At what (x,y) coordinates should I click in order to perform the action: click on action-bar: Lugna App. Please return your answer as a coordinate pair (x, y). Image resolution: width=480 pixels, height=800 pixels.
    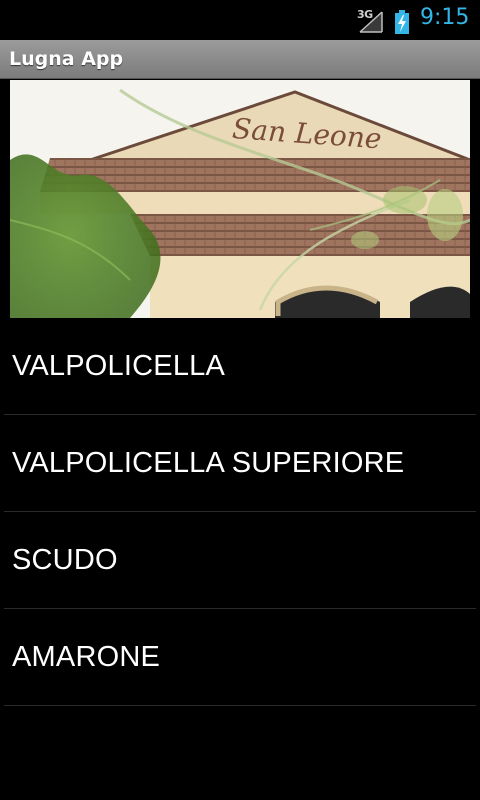
    Looking at the image, I should click on (240, 59).